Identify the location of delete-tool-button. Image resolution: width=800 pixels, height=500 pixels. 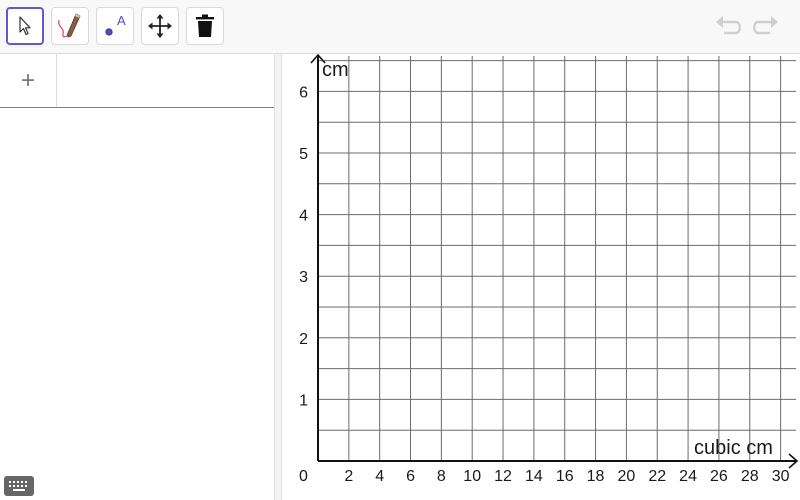
(205, 26).